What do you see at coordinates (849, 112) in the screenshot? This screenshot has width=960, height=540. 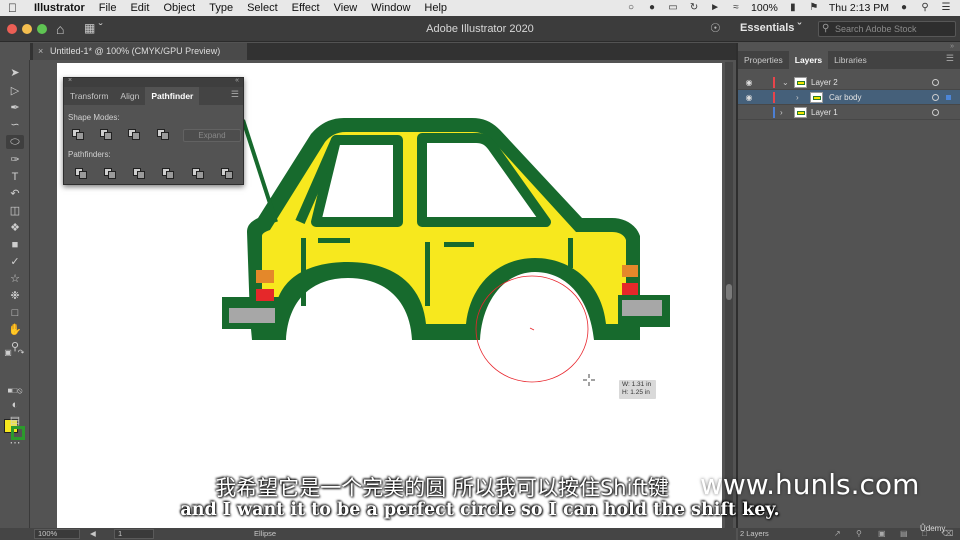 I see `layer-row-layer-1: › Layer 1` at bounding box center [849, 112].